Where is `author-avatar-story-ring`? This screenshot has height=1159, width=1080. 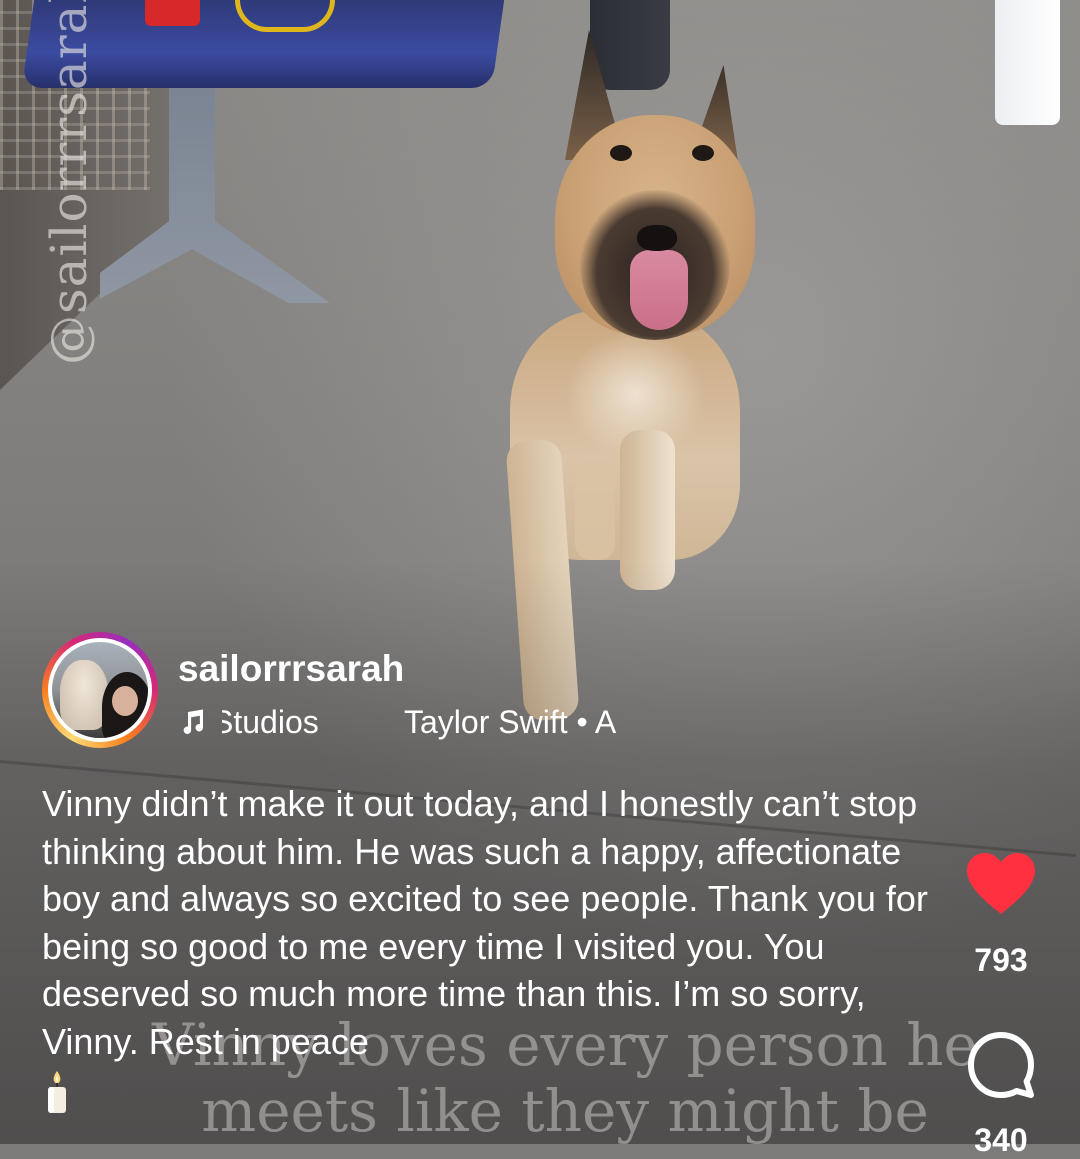
author-avatar-story-ring is located at coordinates (100, 690).